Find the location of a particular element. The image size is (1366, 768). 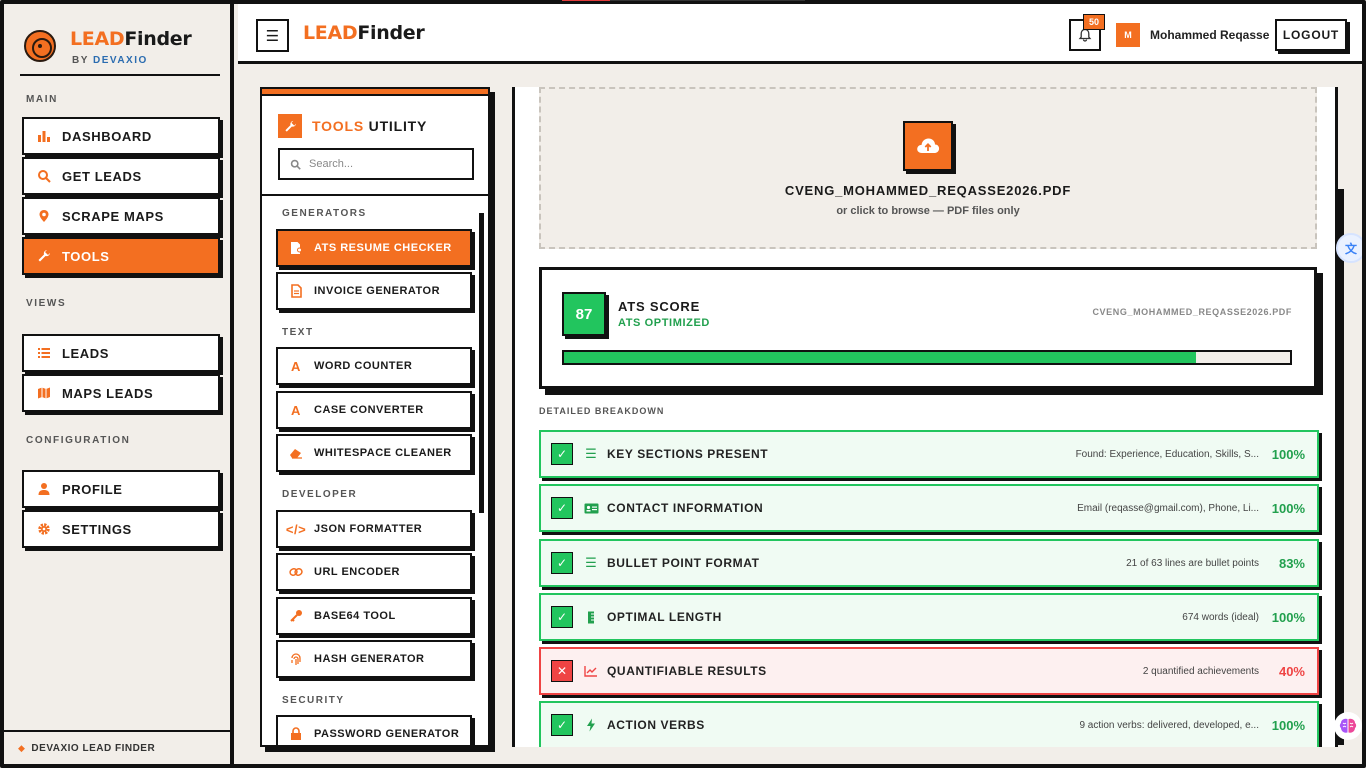

ruler-icon is located at coordinates (591, 617).